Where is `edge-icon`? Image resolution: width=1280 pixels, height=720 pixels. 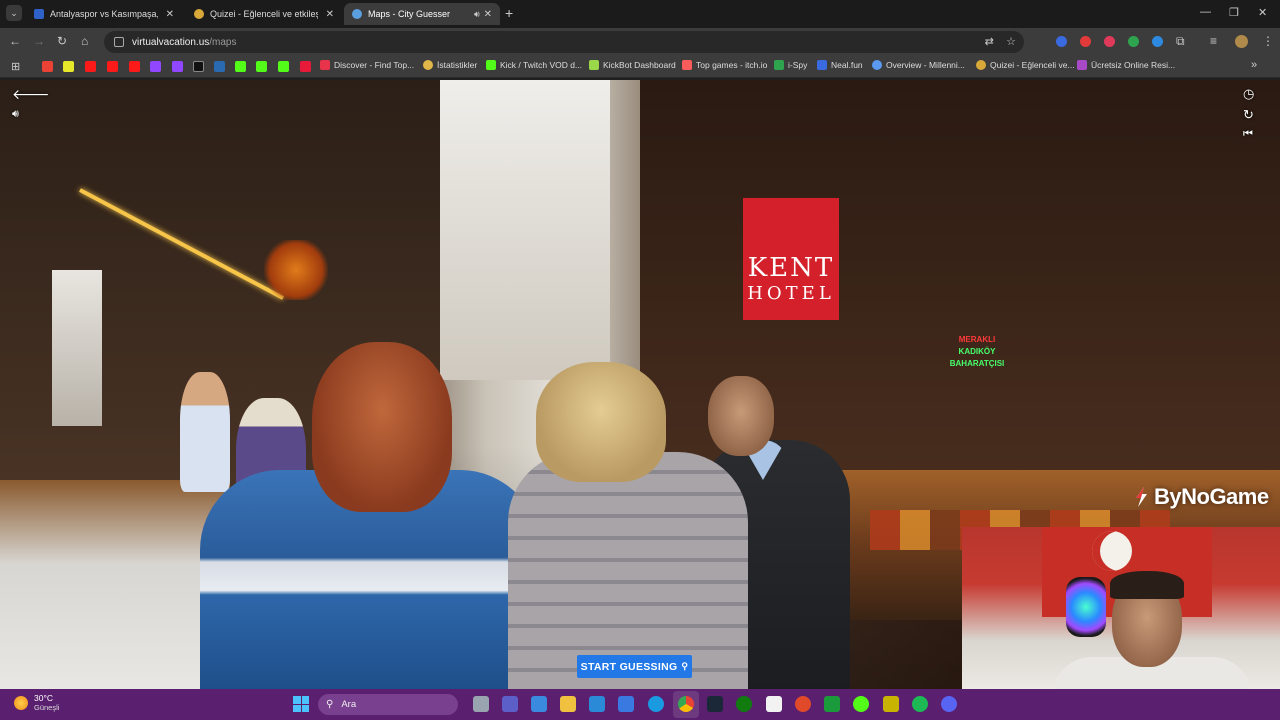 edge-icon is located at coordinates (656, 704).